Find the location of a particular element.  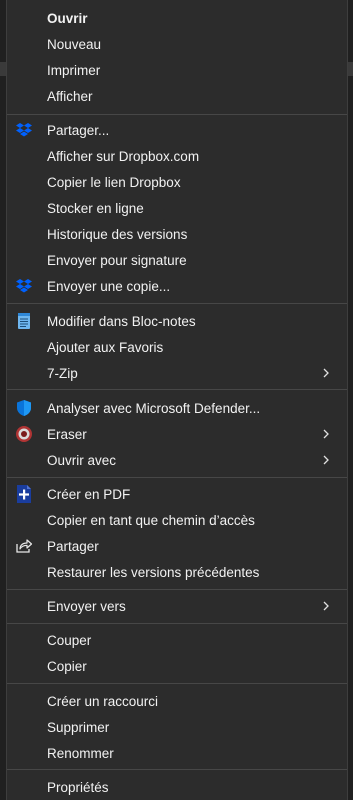

notepad-icon is located at coordinates (24, 321).